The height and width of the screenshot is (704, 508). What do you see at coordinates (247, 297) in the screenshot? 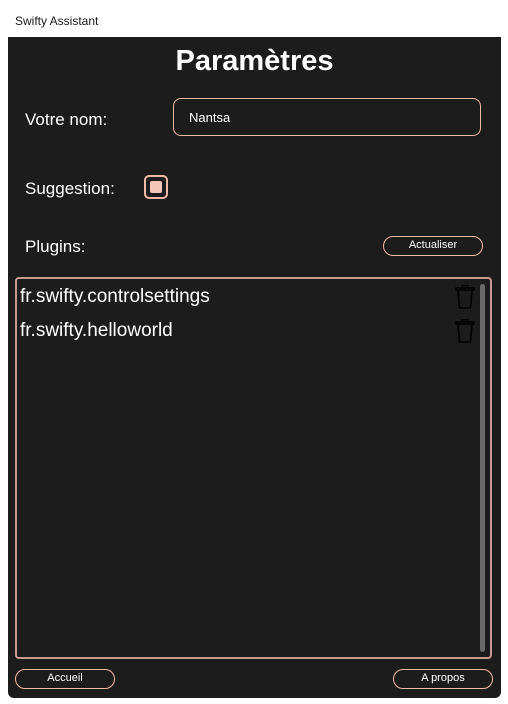
I see `plugin-list-item: fr.swifty.controlsettings` at bounding box center [247, 297].